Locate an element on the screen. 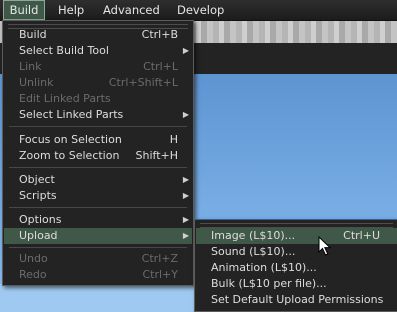 The height and width of the screenshot is (312, 397). menu-item-label: Select Build Tool is located at coordinates (64, 50).